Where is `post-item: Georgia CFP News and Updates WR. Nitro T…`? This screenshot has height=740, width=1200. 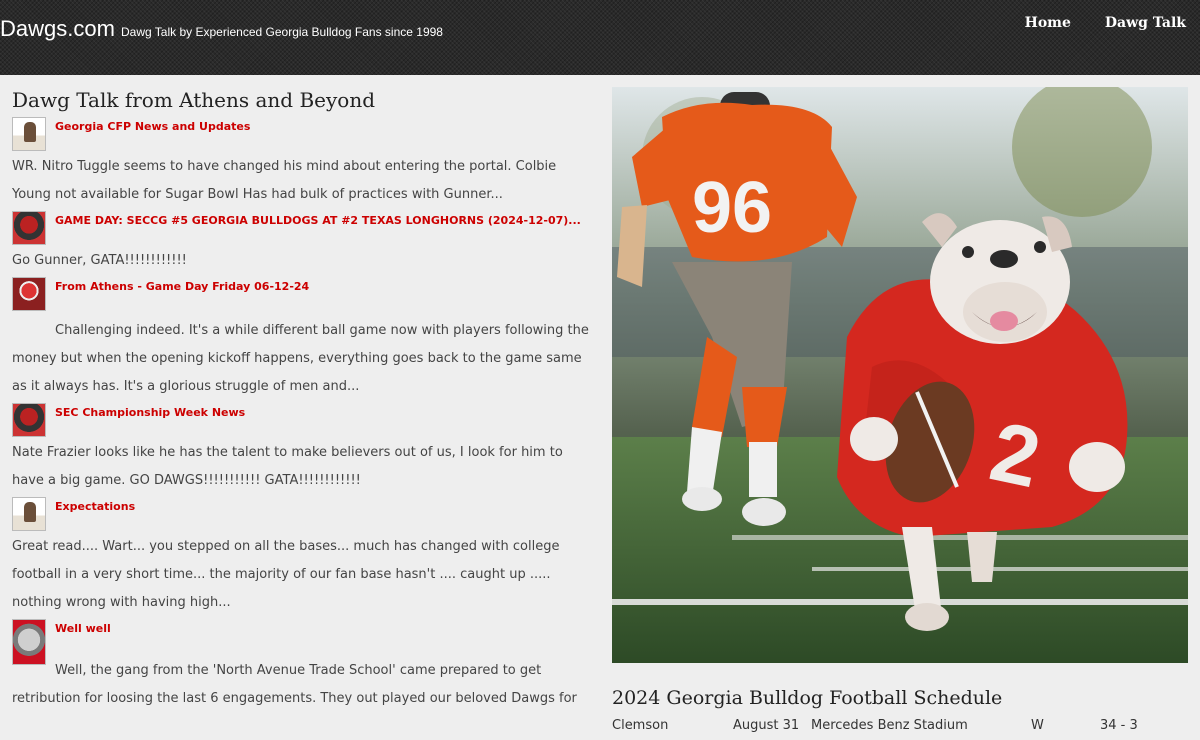
post-item: Georgia CFP News and Updates WR. Nitro T… is located at coordinates (302, 163).